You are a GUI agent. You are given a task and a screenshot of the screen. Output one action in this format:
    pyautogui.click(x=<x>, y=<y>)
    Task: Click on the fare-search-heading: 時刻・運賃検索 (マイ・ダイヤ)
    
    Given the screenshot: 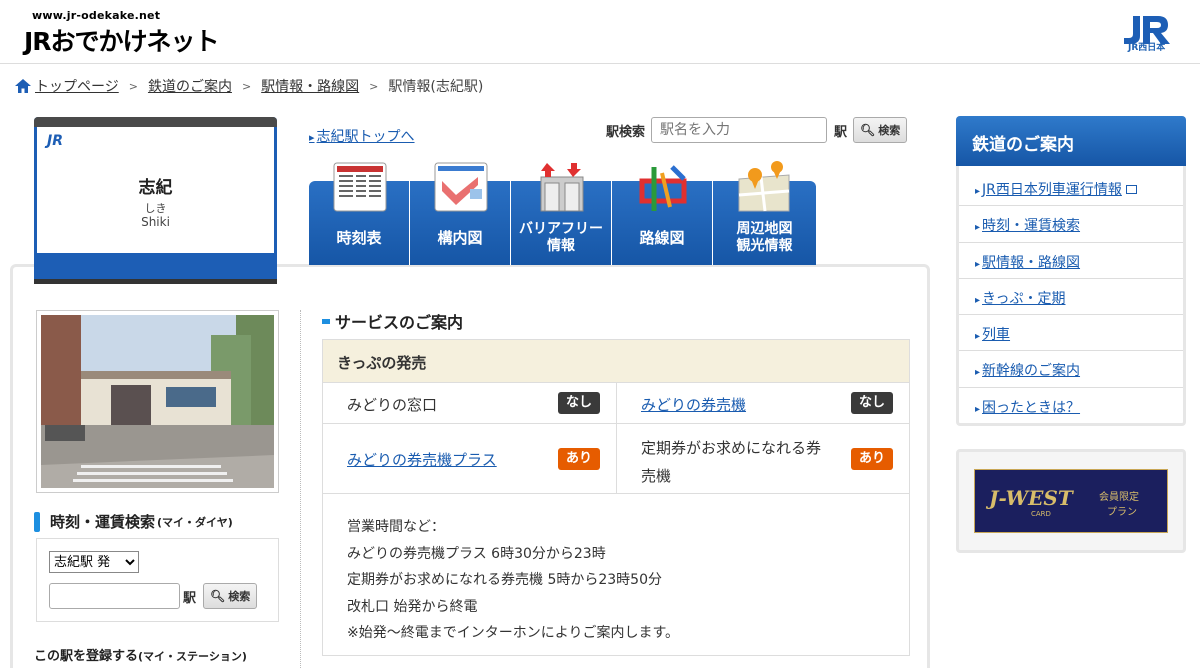 What is the action you would take?
    pyautogui.click(x=133, y=521)
    